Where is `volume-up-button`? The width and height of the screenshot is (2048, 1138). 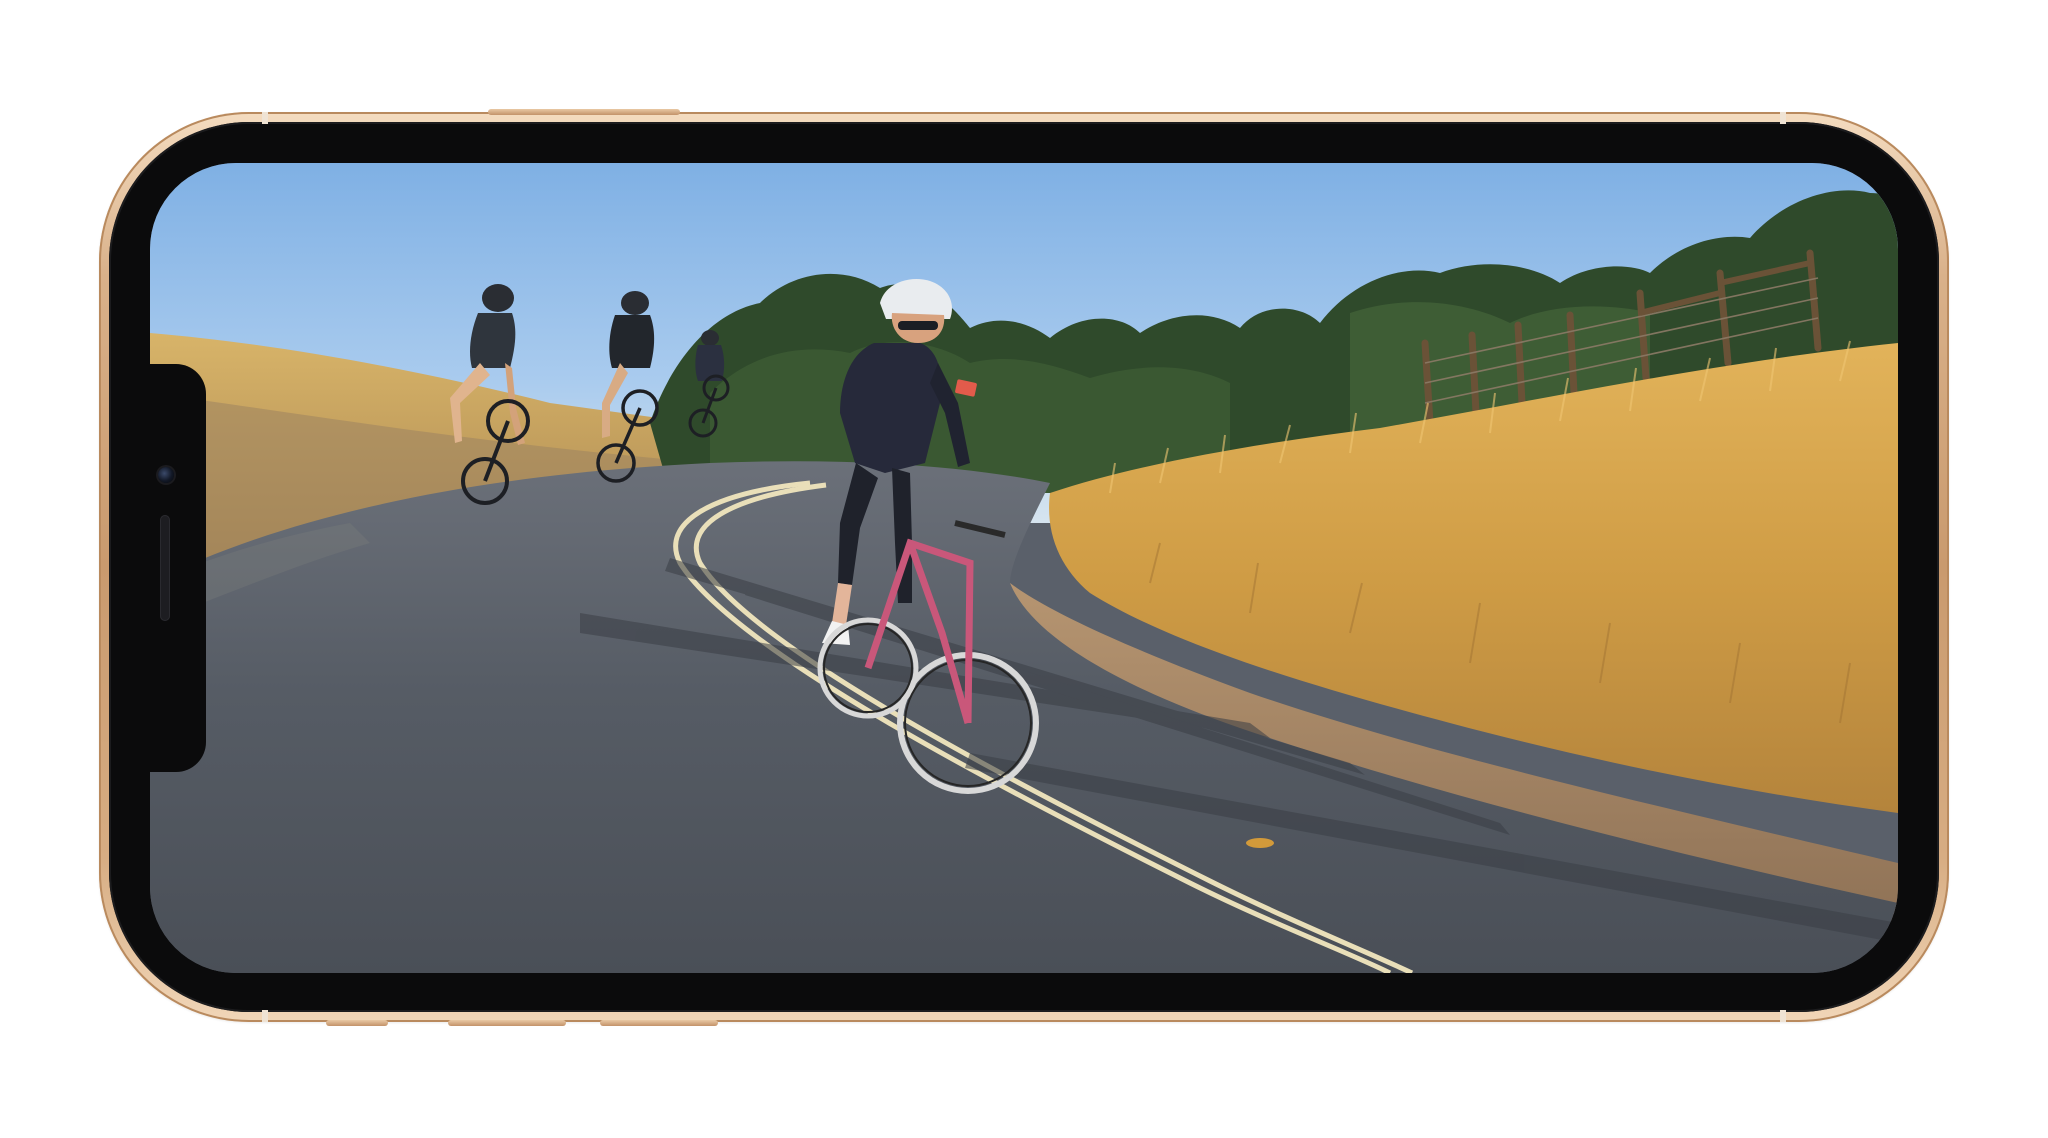 volume-up-button is located at coordinates (507, 1023).